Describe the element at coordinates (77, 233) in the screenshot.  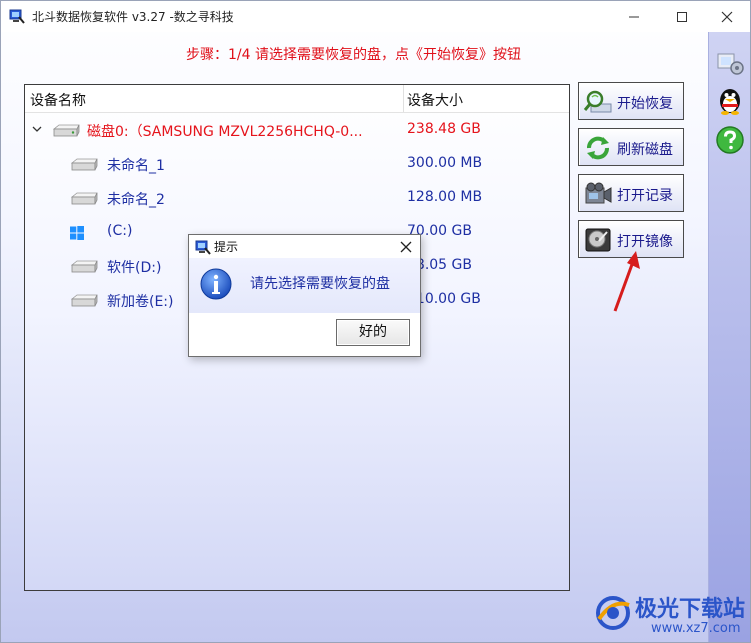
I see `windows-icon` at that location.